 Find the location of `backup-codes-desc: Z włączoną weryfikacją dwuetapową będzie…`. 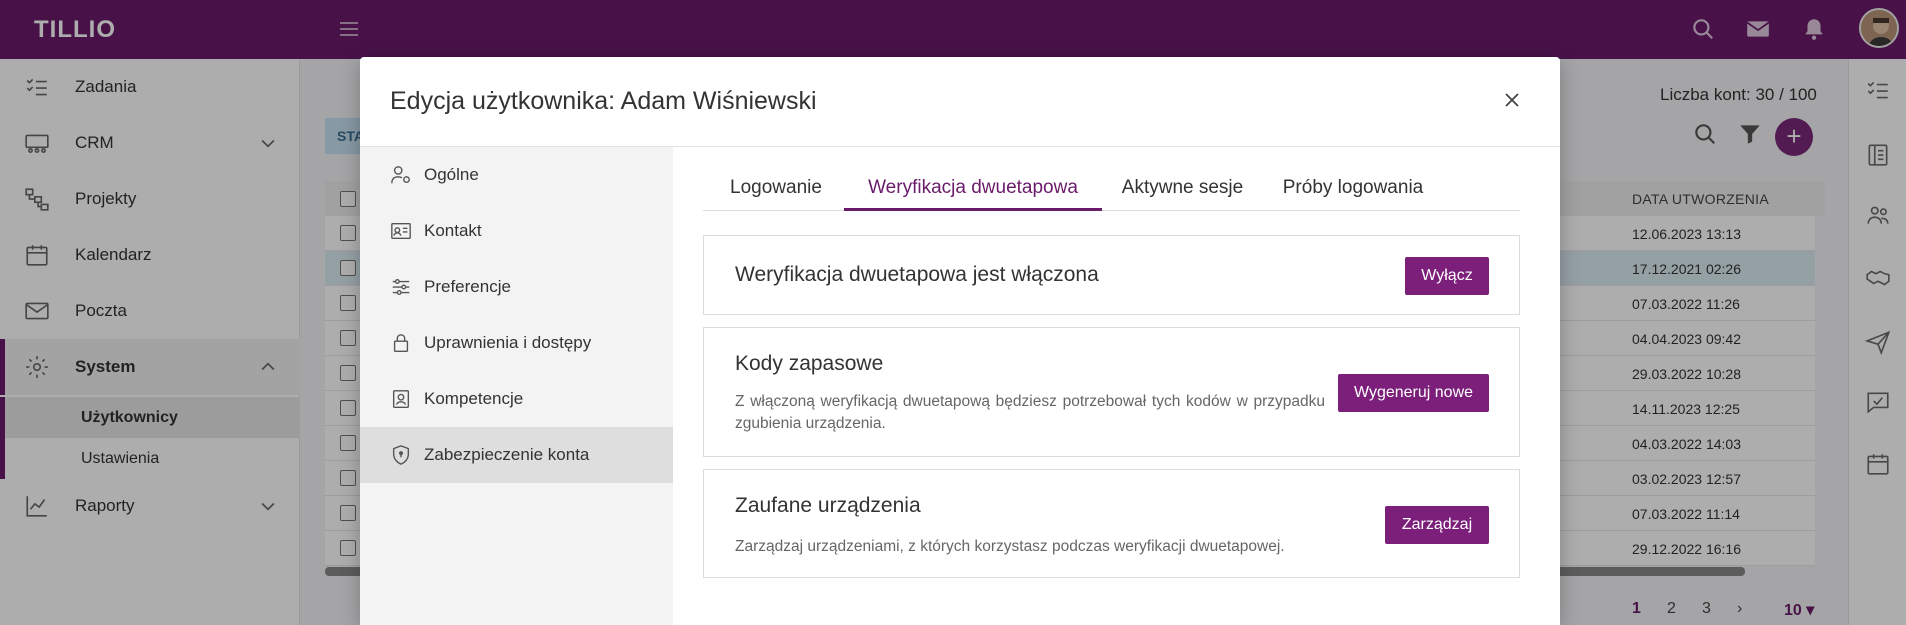

backup-codes-desc: Z włączoną weryfikacją dwuetapową będzie… is located at coordinates (1030, 412).